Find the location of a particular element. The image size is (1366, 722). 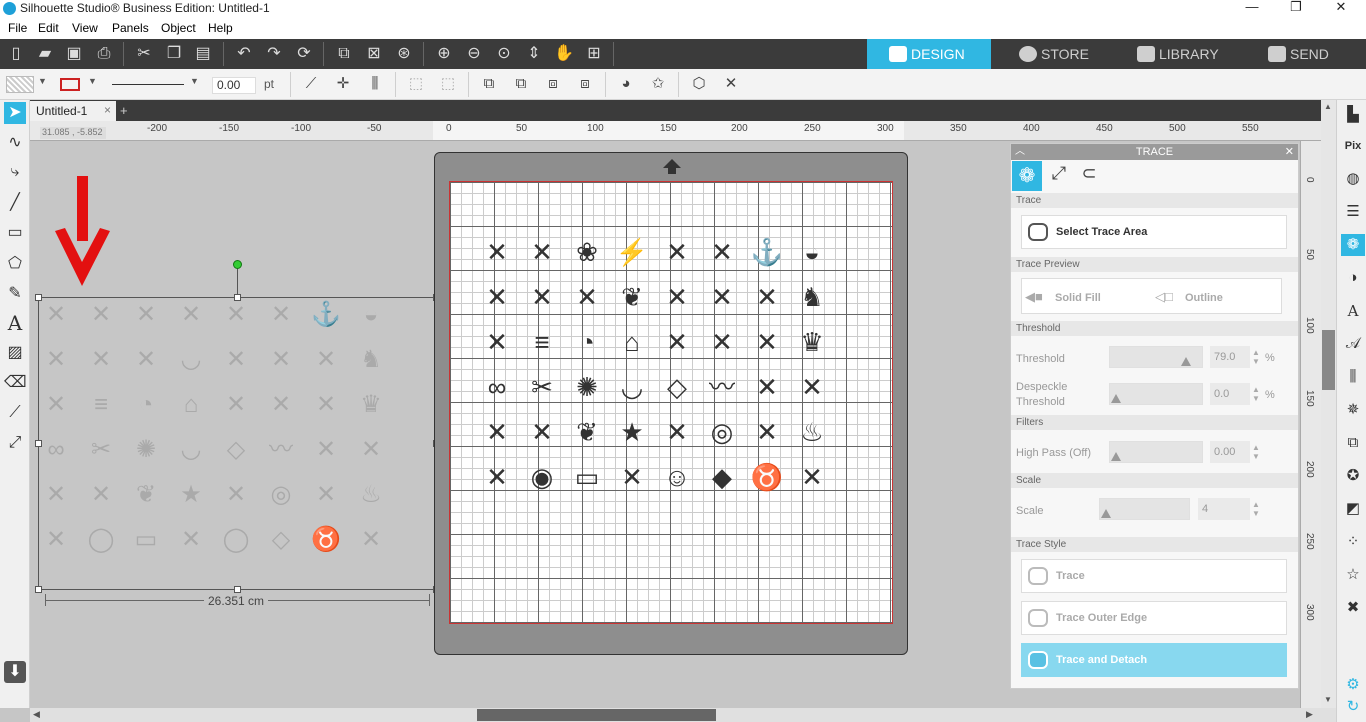

select-tool-icon: ➤ is located at coordinates (15, 113).